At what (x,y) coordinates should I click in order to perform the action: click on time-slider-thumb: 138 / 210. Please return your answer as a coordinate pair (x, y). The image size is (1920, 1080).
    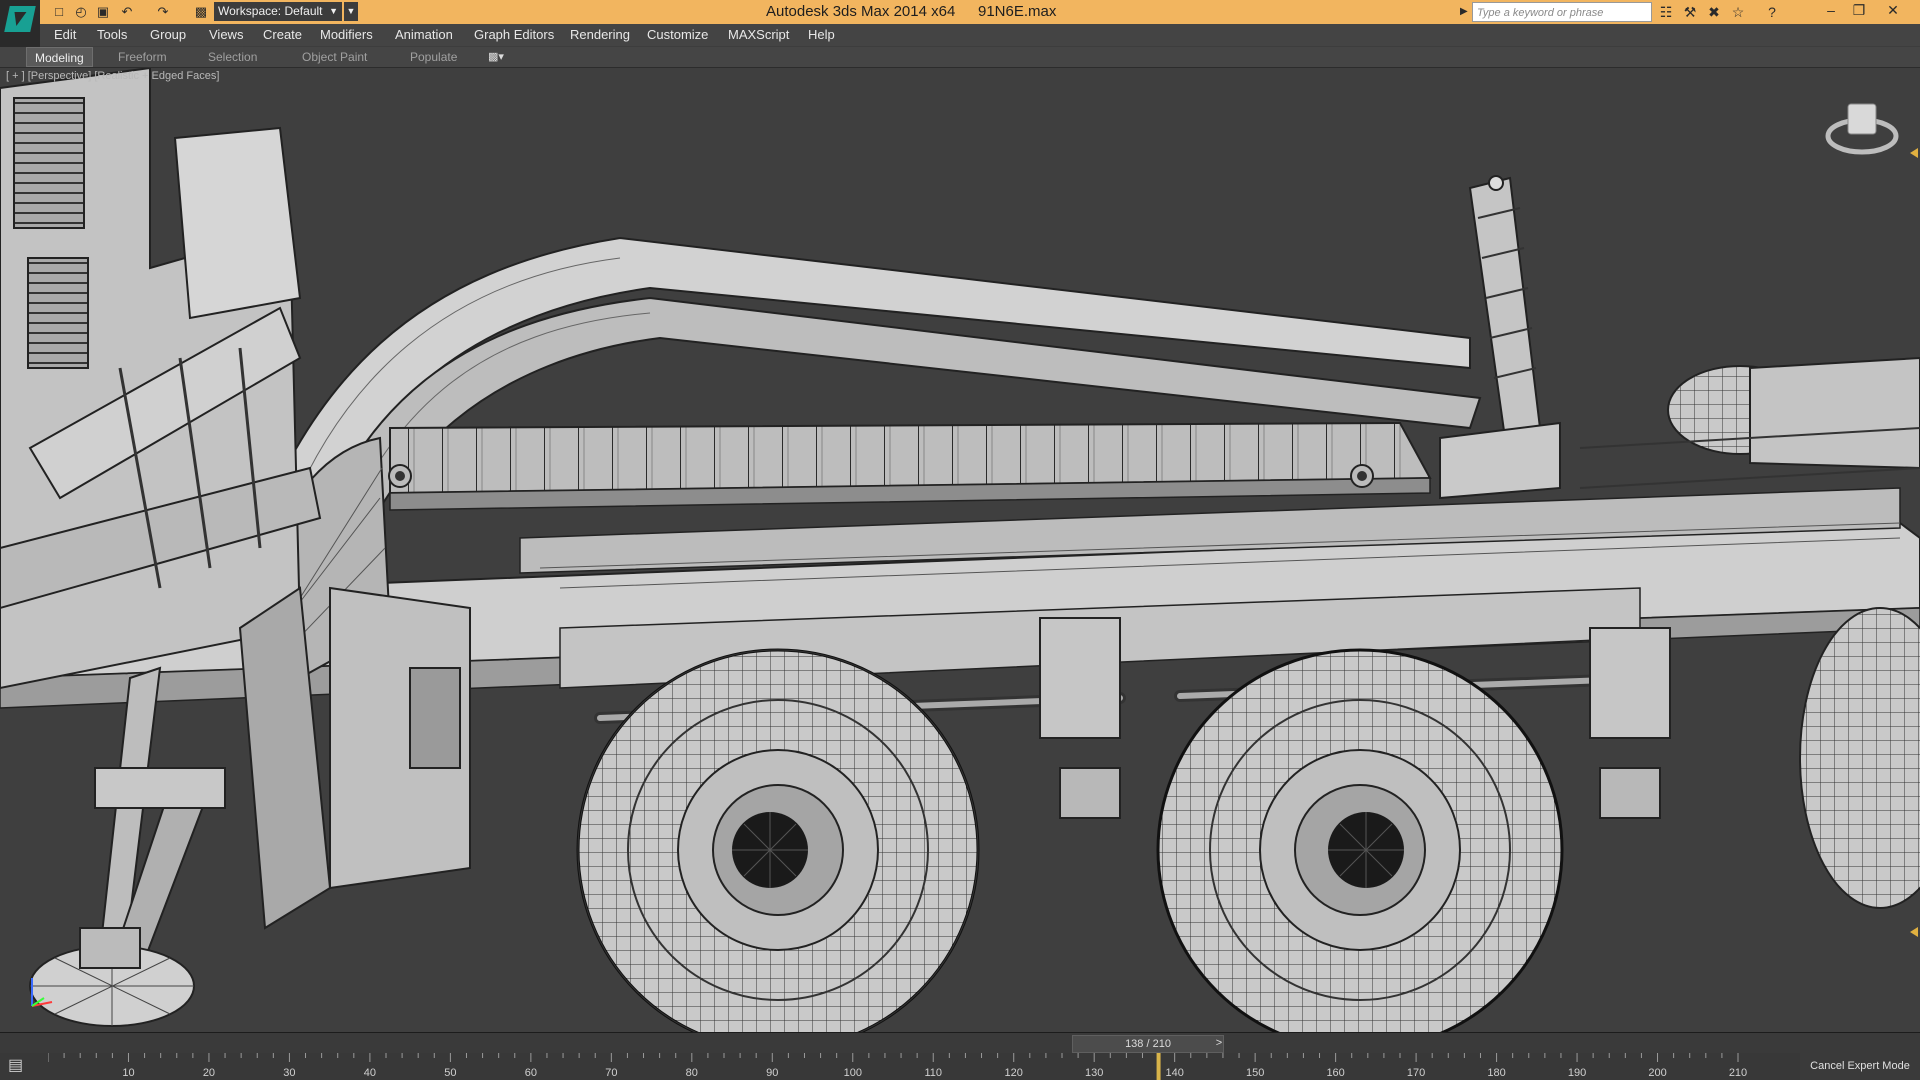
    Looking at the image, I should click on (1148, 1044).